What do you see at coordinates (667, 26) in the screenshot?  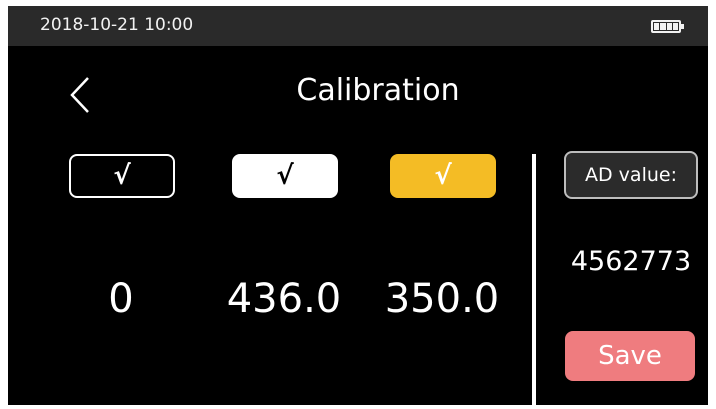 I see `battery-full-icon` at bounding box center [667, 26].